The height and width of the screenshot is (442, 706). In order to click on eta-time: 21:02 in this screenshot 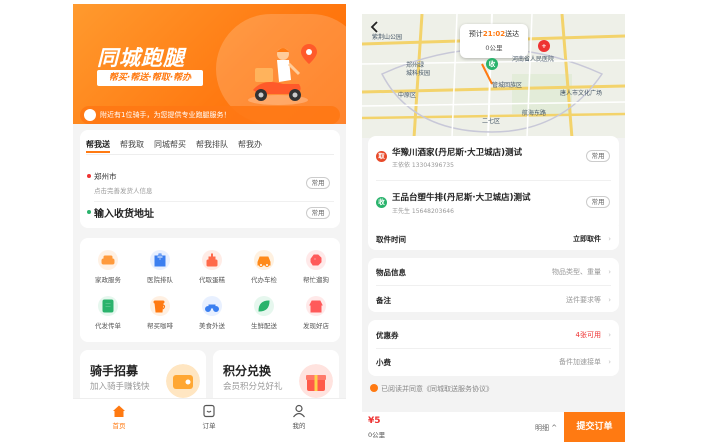, I will do `click(494, 34)`.